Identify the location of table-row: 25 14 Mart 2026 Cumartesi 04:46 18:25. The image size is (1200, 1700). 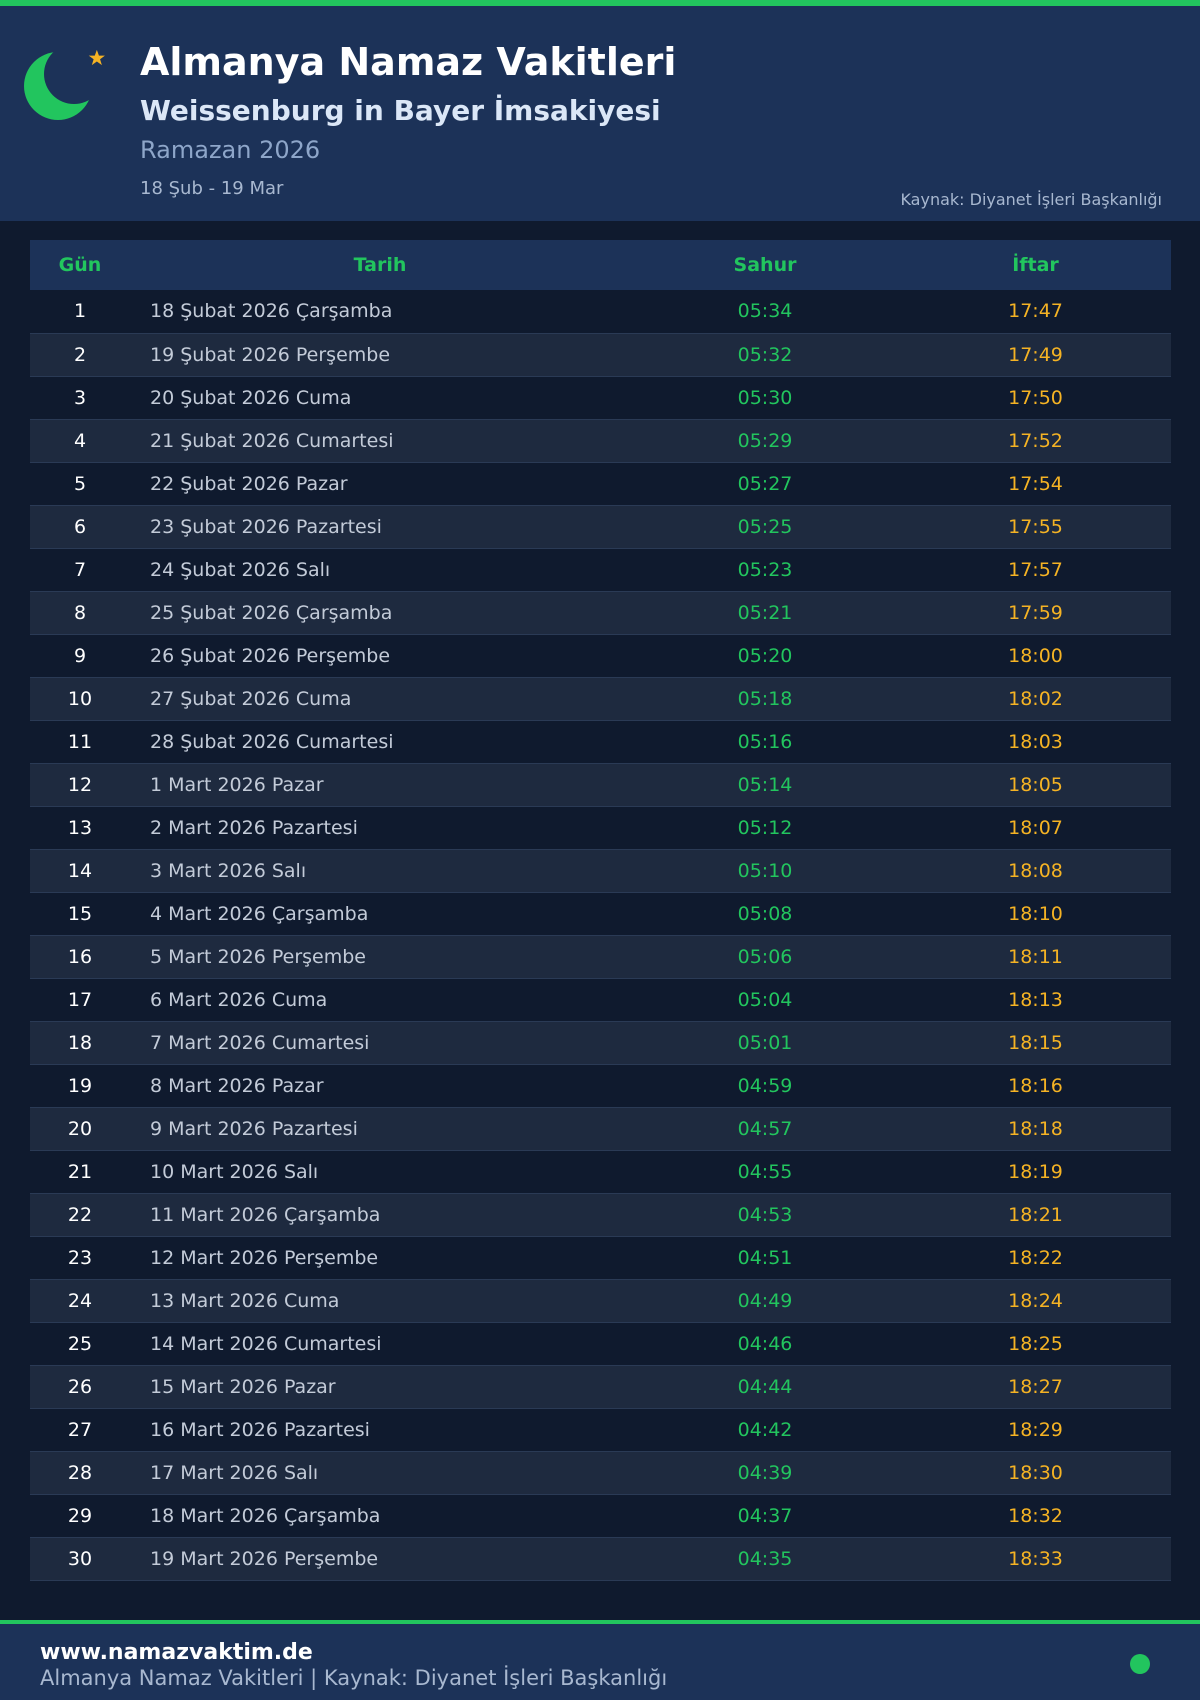
(600, 1344).